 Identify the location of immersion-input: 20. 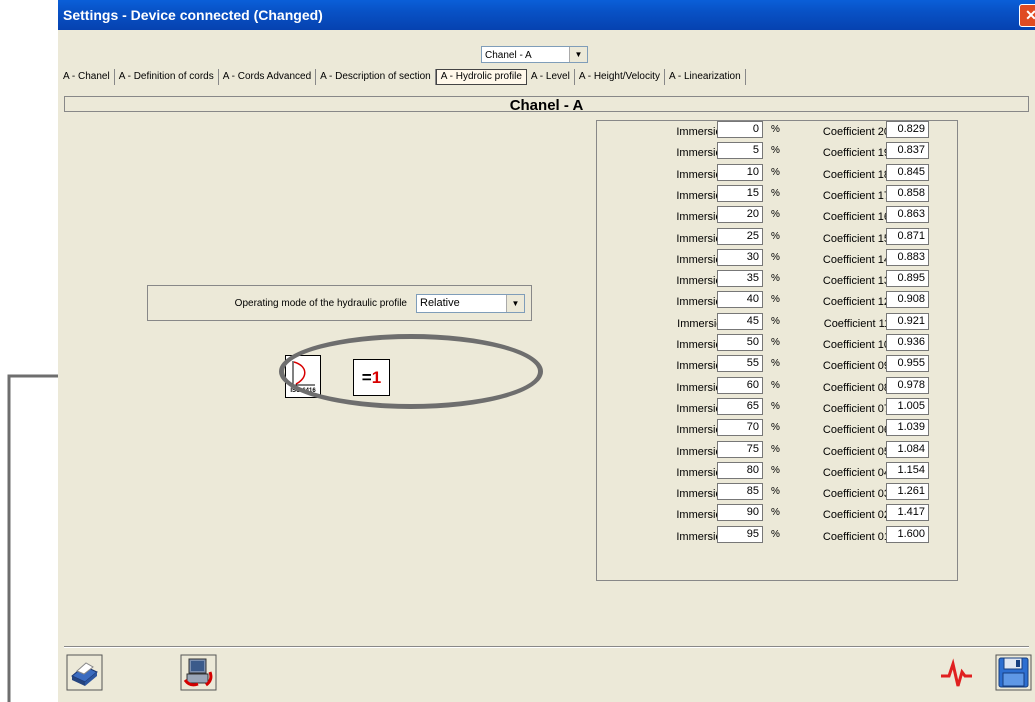
(740, 215).